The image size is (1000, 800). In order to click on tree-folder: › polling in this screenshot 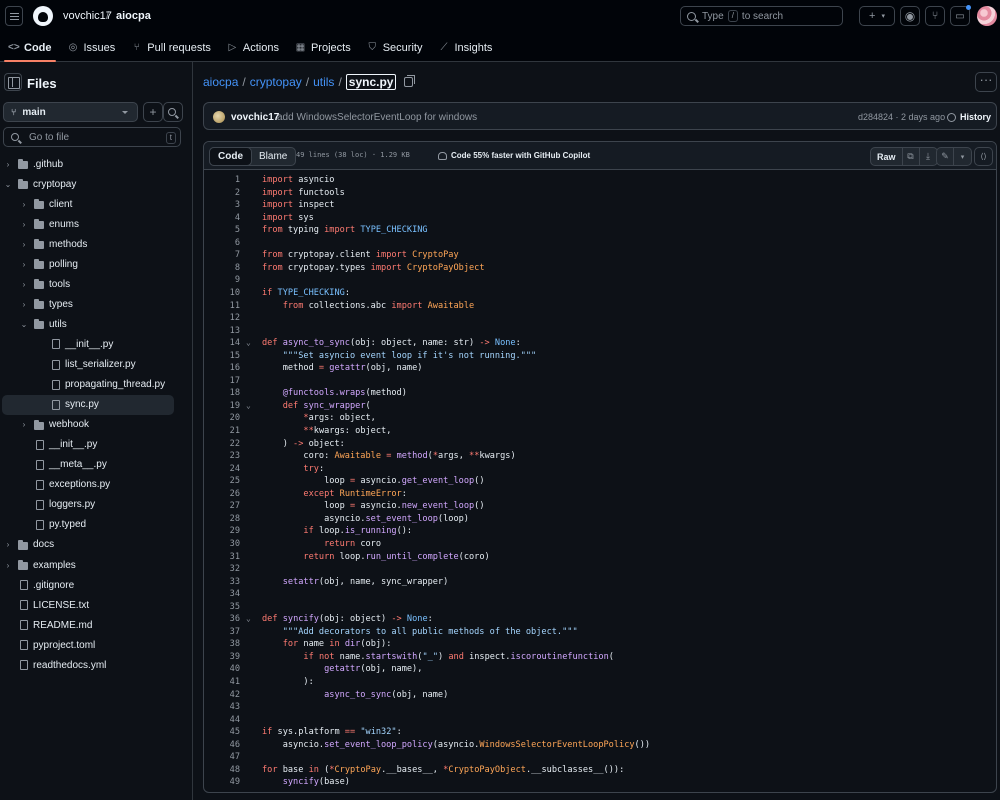, I will do `click(96, 264)`.